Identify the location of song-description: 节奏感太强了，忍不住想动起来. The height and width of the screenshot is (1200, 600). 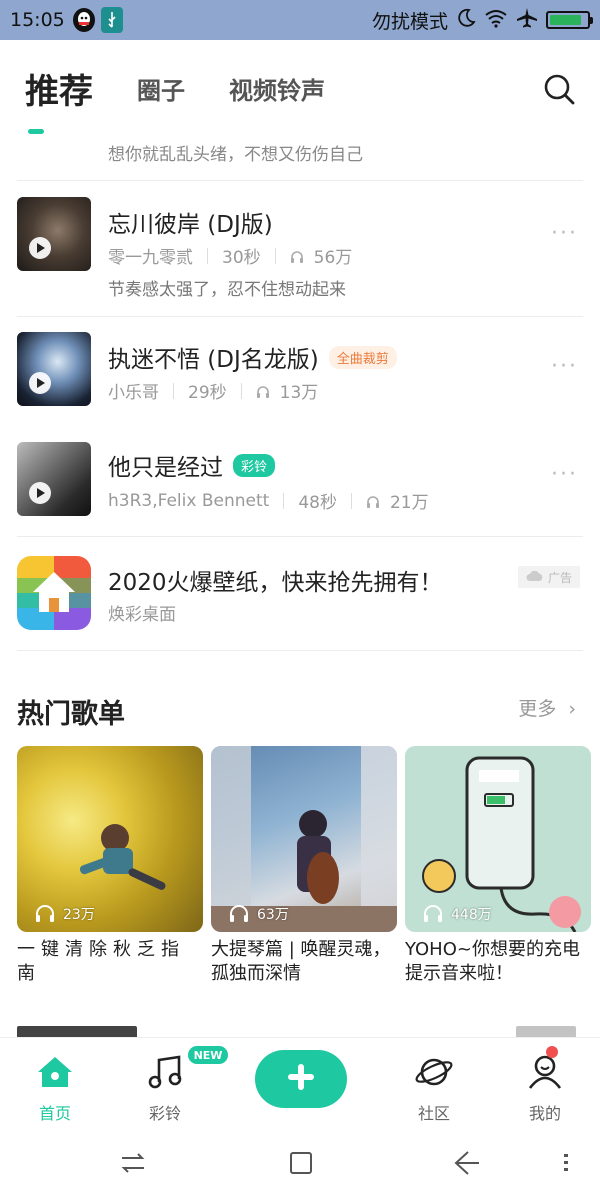
(227, 290).